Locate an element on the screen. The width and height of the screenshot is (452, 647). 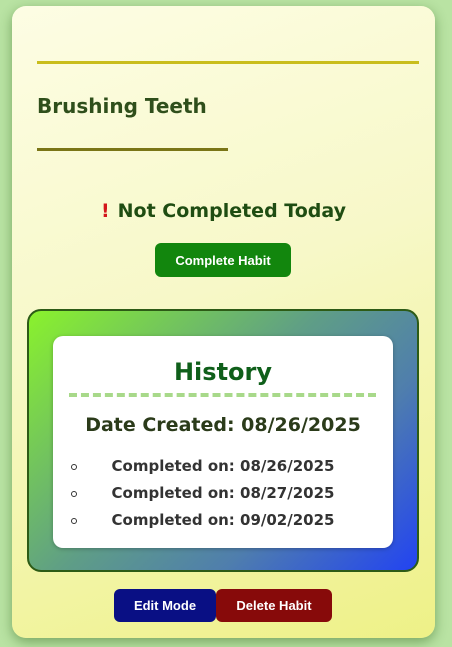
completion-date: Completed on: 08/26/2025 is located at coordinates (223, 466).